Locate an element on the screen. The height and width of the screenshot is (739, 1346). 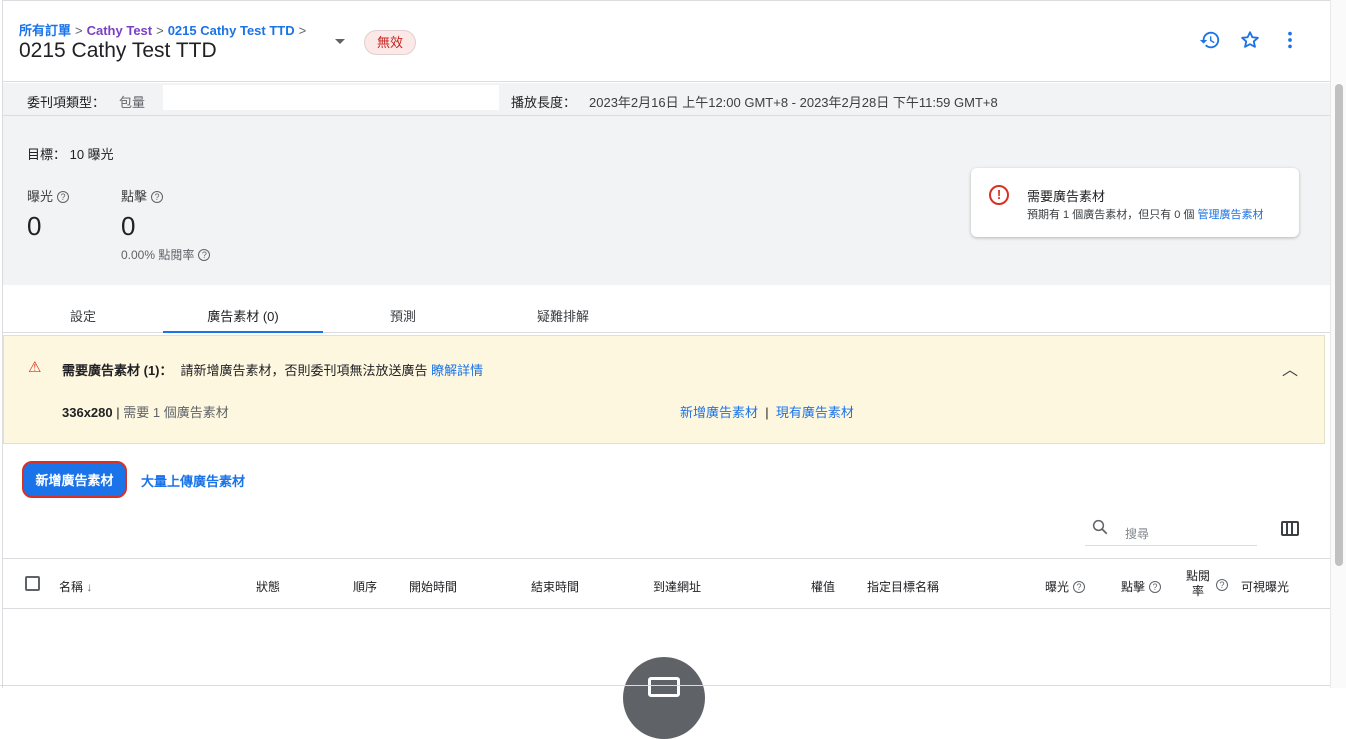
col-viewable: 可視曝光 is located at coordinates (1265, 586).